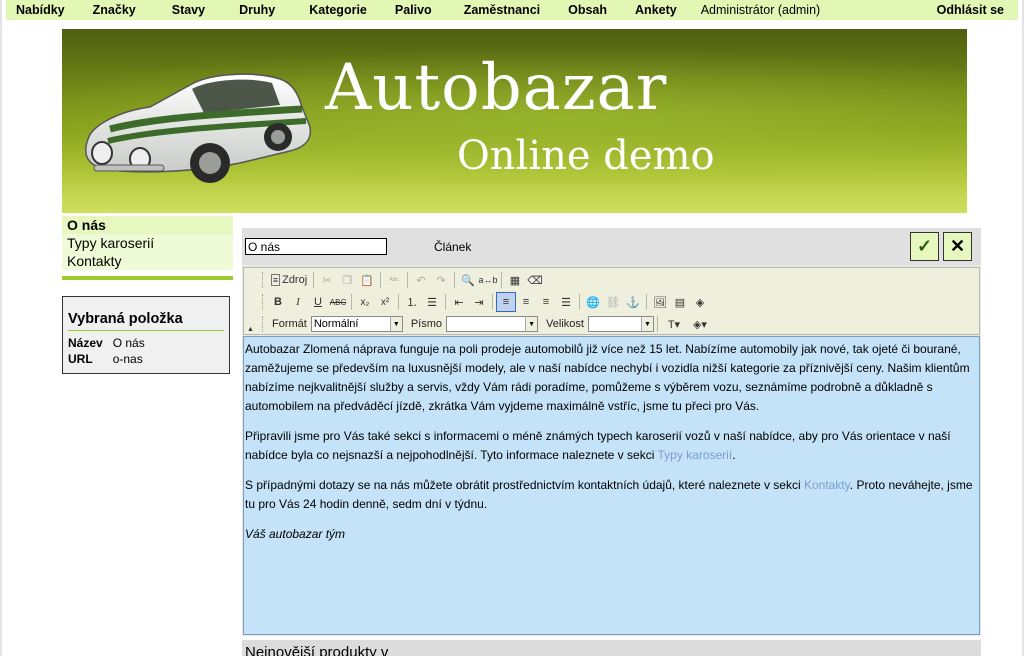  I want to click on nav-item-palivo: Palivo, so click(409, 10).